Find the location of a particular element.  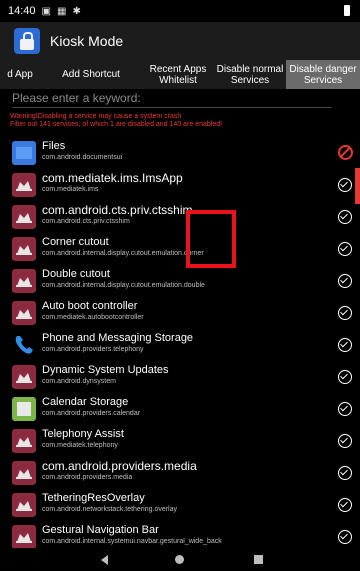

package-name: com.mediatek.autobootcontroller is located at coordinates (93, 317).